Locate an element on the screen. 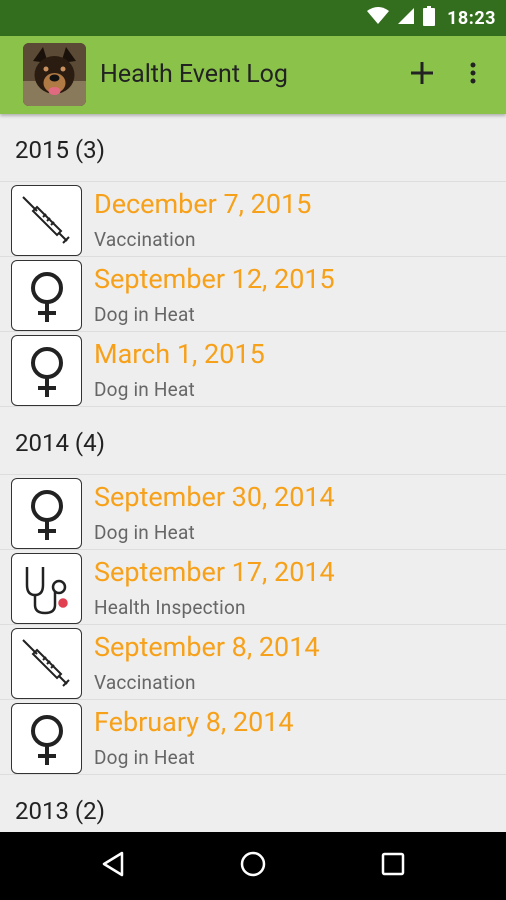 The image size is (506, 900). home-circle-icon is located at coordinates (253, 866).